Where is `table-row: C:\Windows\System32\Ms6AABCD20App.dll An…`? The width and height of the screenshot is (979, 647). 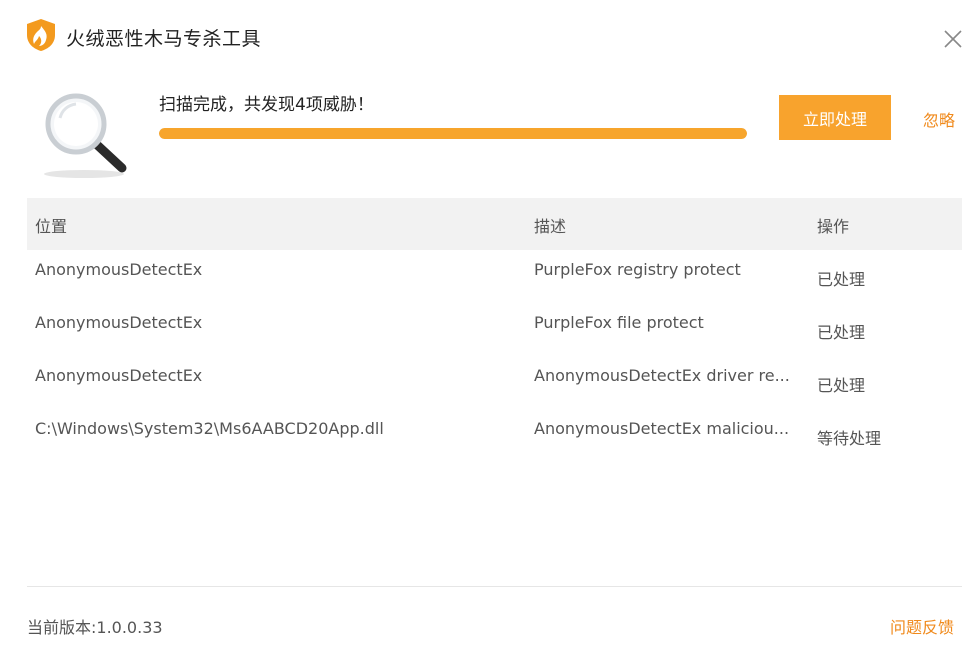
table-row: C:\Windows\System32\Ms6AABCD20App.dll An… is located at coordinates (494, 435).